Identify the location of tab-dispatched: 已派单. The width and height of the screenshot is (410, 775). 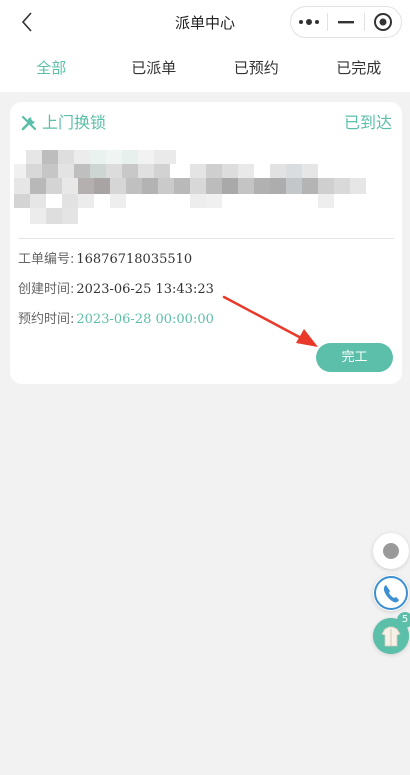
(154, 68).